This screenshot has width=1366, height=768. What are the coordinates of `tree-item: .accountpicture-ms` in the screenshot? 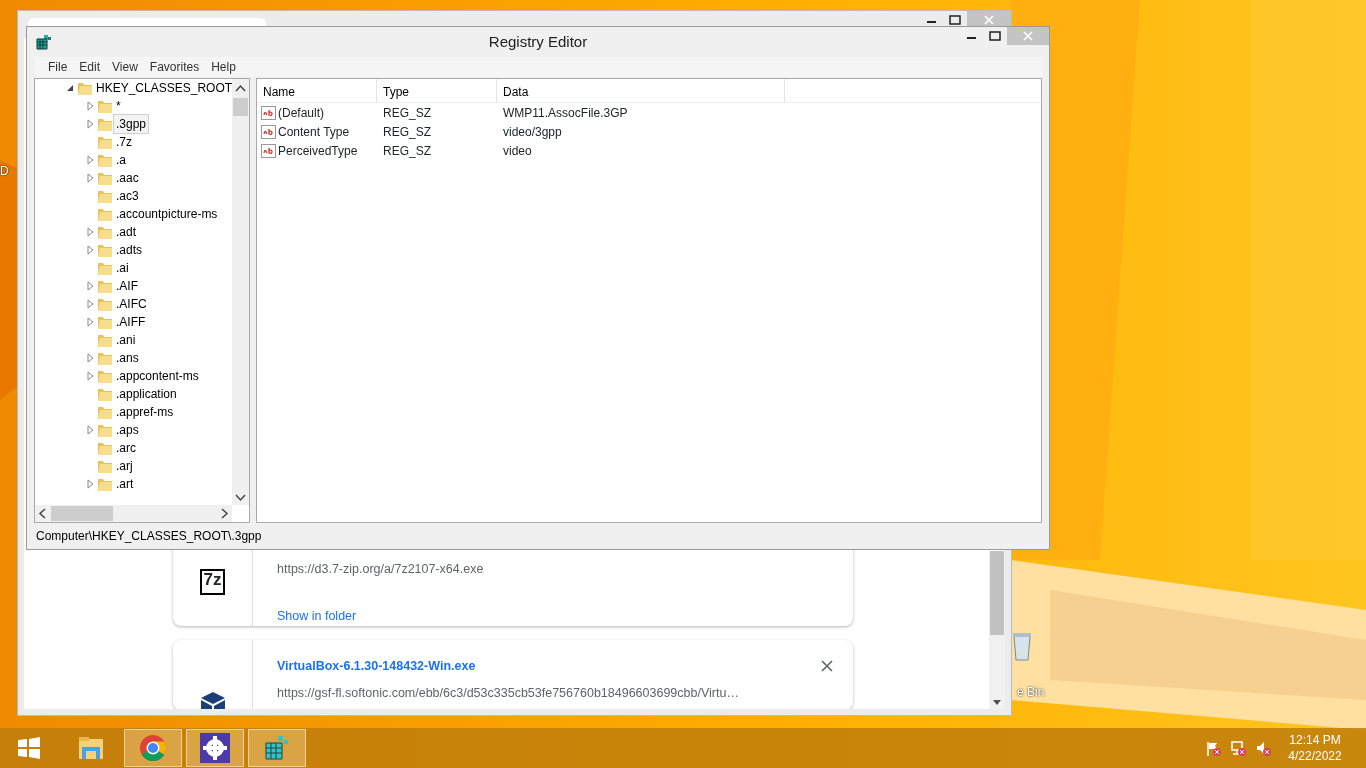 It's located at (167, 214).